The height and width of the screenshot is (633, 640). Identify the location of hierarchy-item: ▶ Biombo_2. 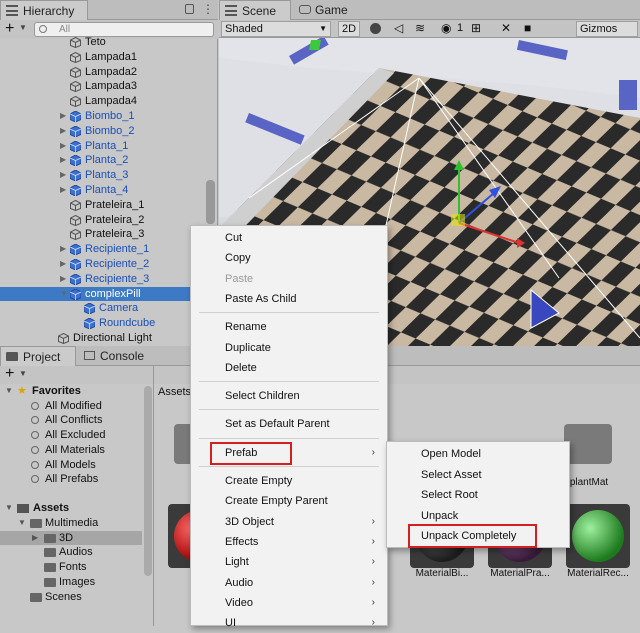
(106, 131).